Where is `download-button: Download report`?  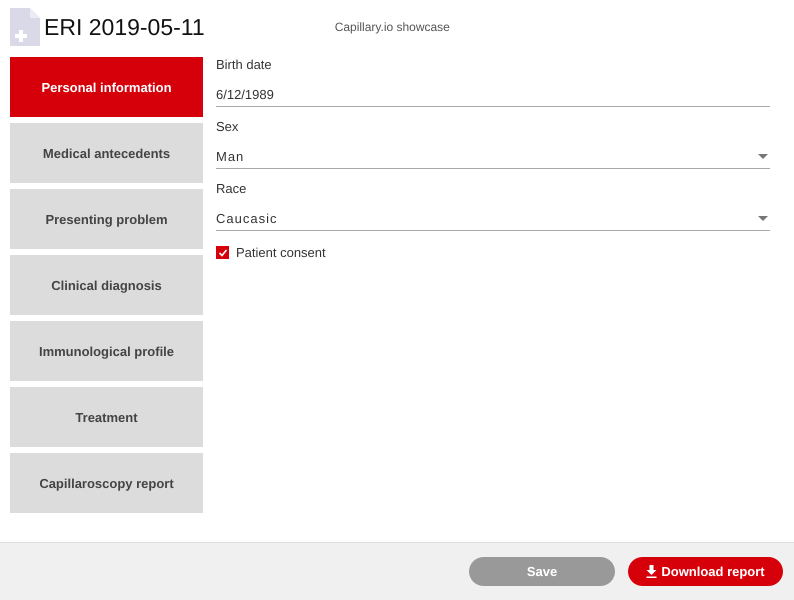
download-button: Download report is located at coordinates (705, 571).